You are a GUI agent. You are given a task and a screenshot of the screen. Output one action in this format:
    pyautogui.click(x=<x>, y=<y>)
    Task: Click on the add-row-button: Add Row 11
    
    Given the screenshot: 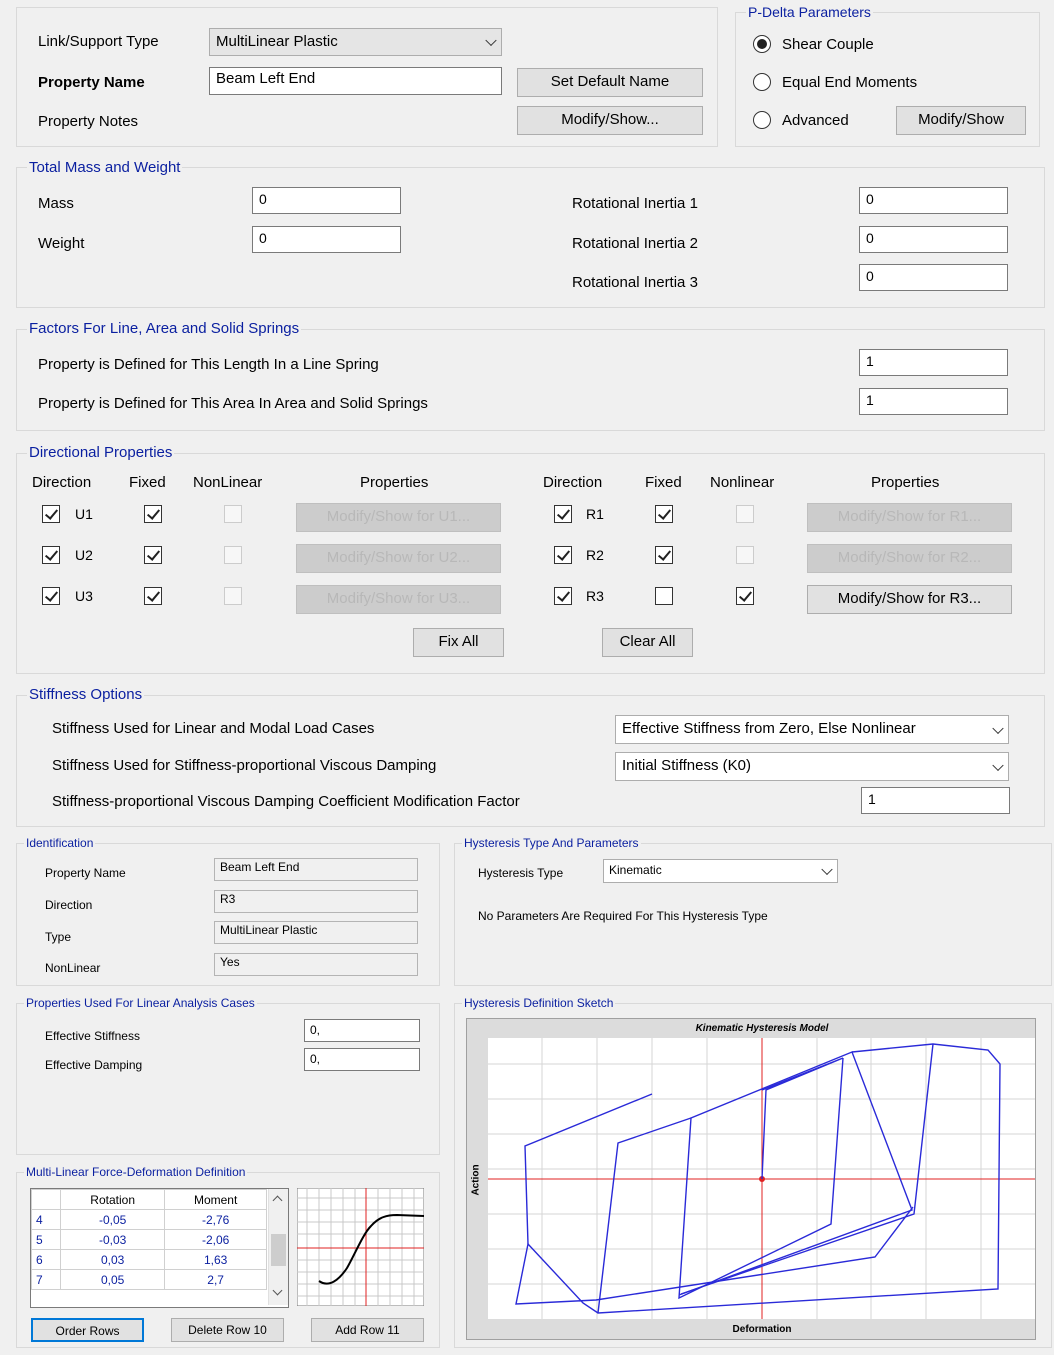 What is the action you would take?
    pyautogui.click(x=367, y=1330)
    